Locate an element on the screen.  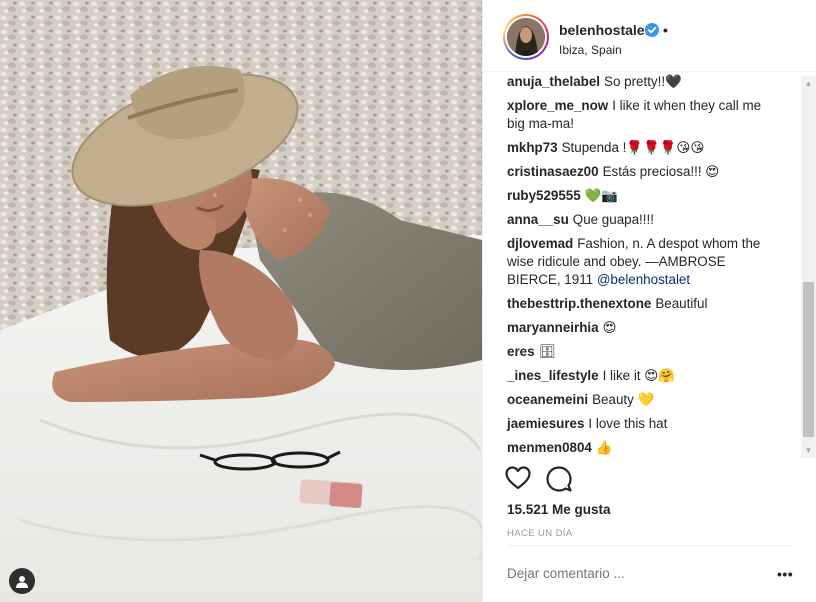
comment-username: _ines_lifestyle is located at coordinates (553, 375).